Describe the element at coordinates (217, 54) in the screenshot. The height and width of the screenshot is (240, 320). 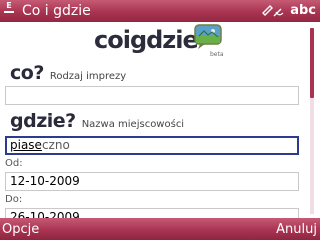
I see `logo-beta-label: beta` at that location.